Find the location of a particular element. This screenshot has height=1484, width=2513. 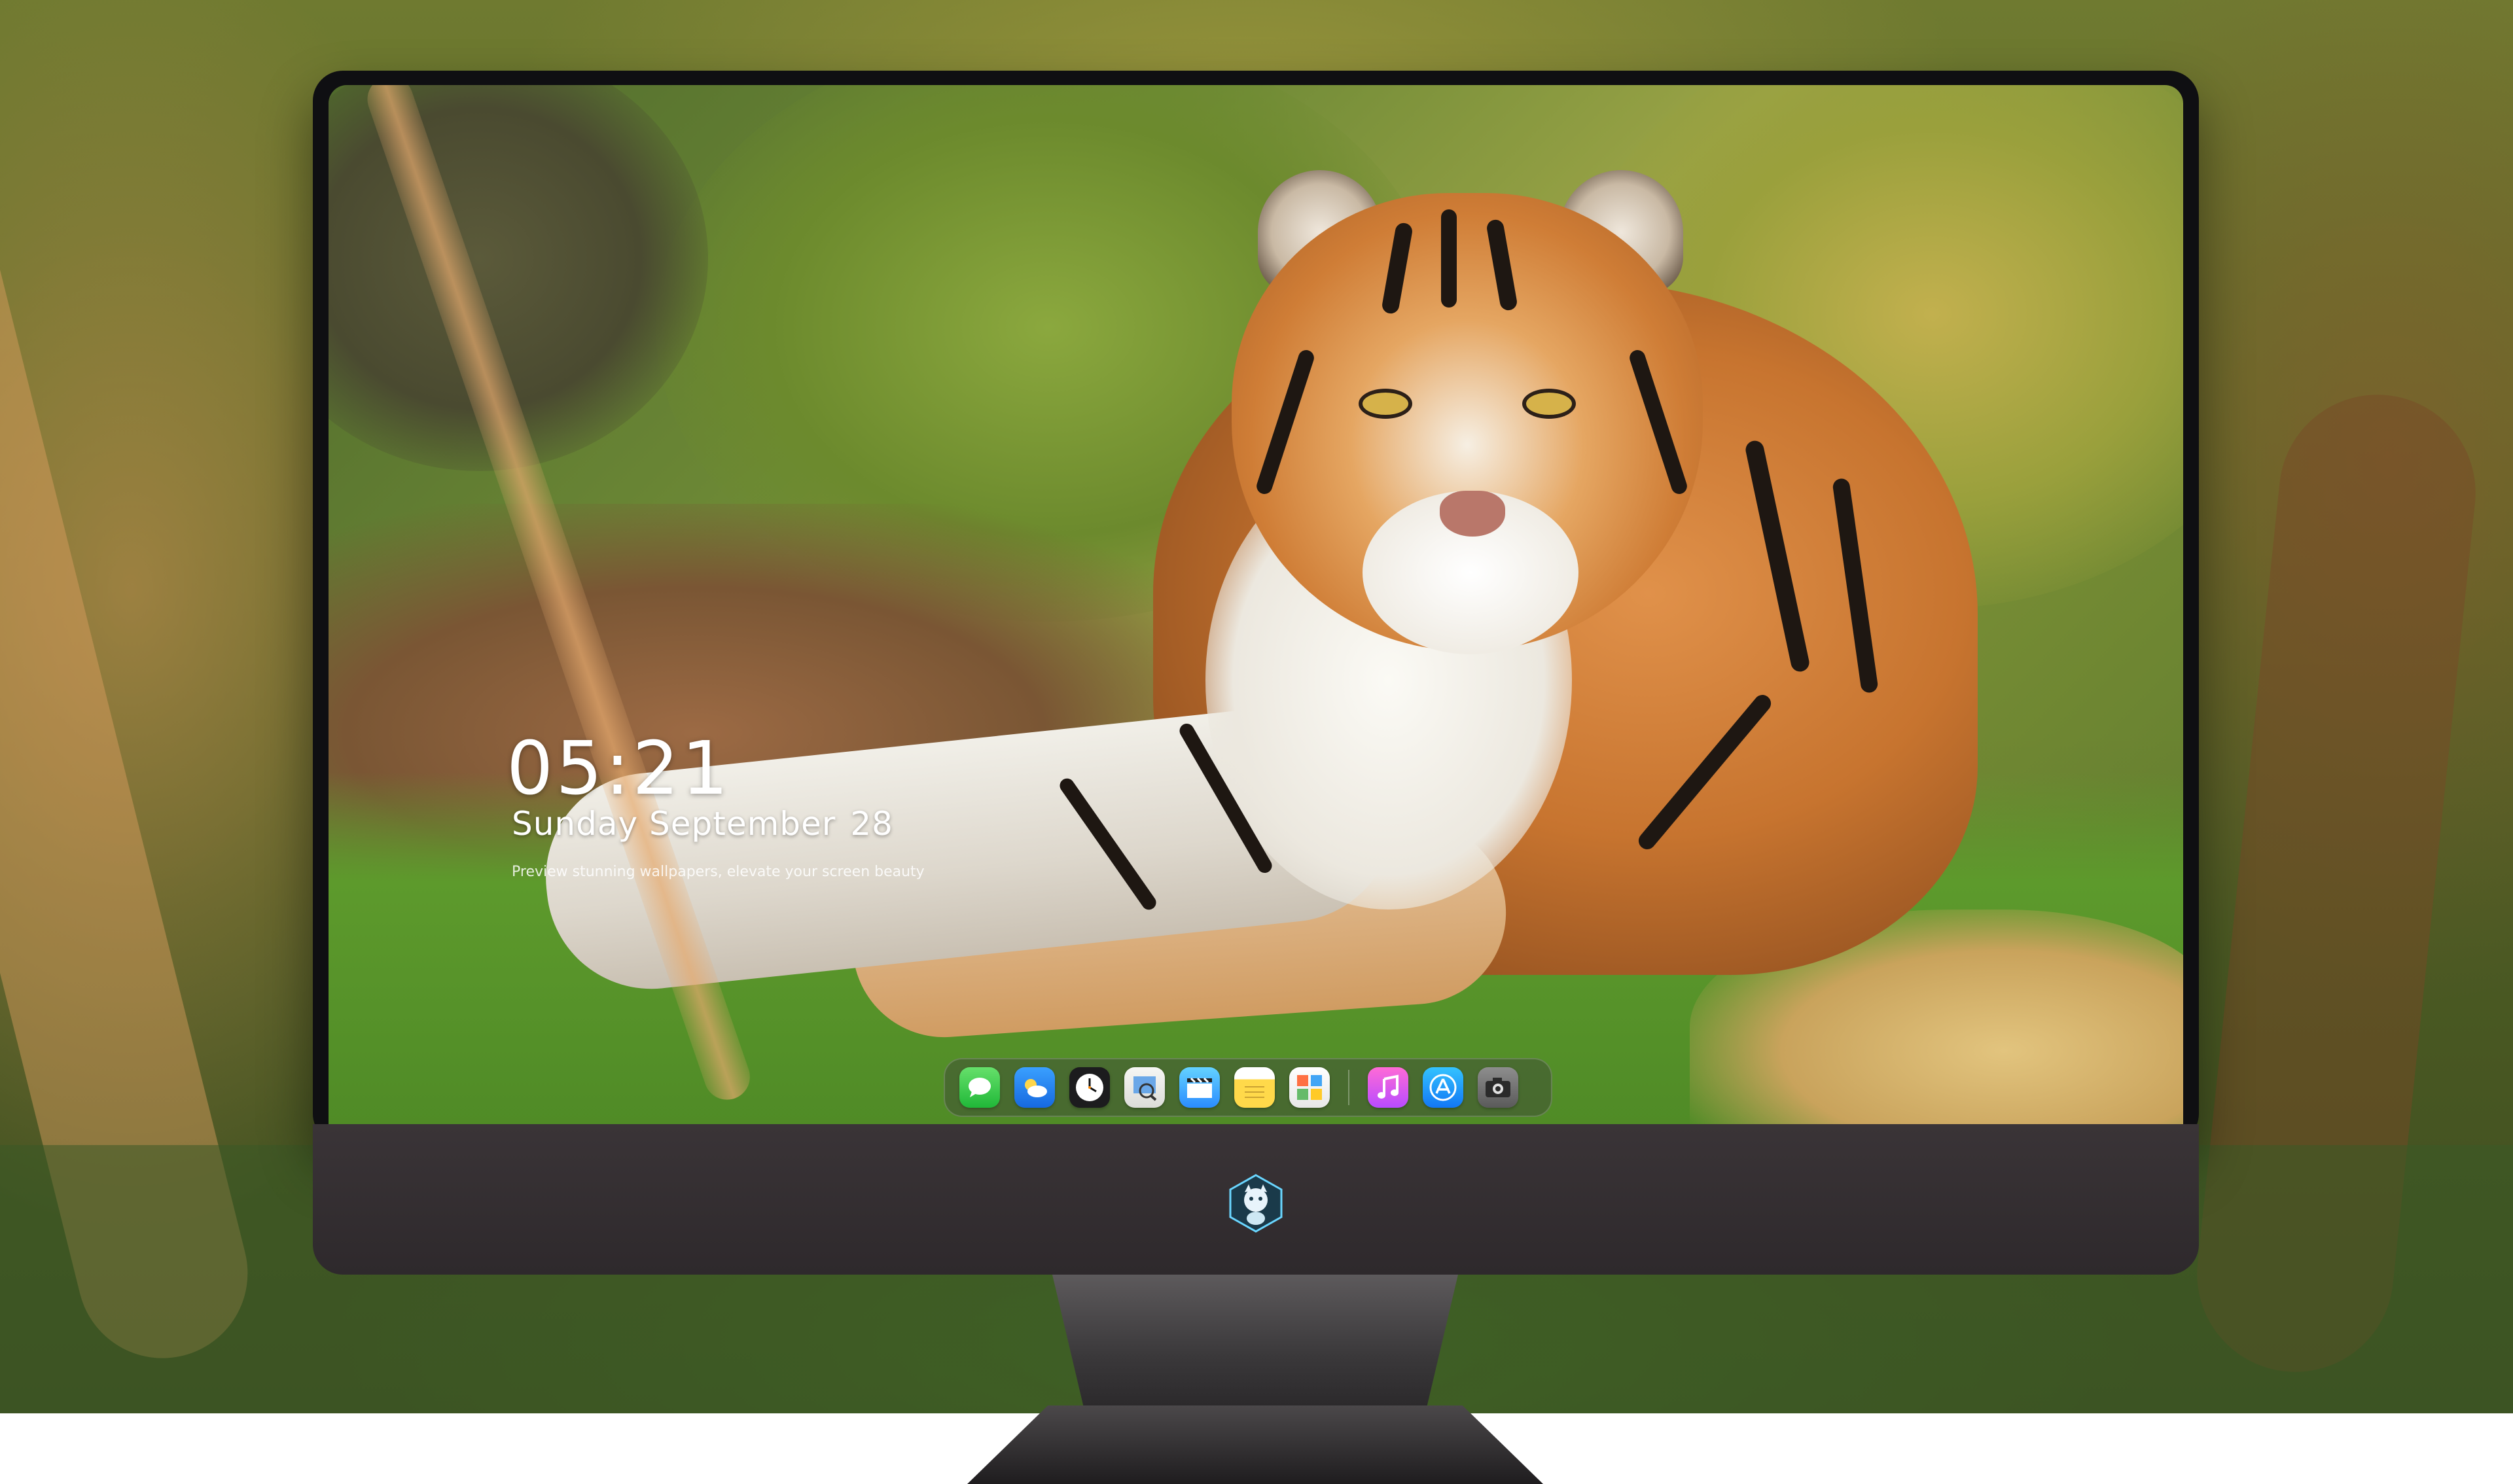

photo-booth-icon is located at coordinates (1309, 1088).